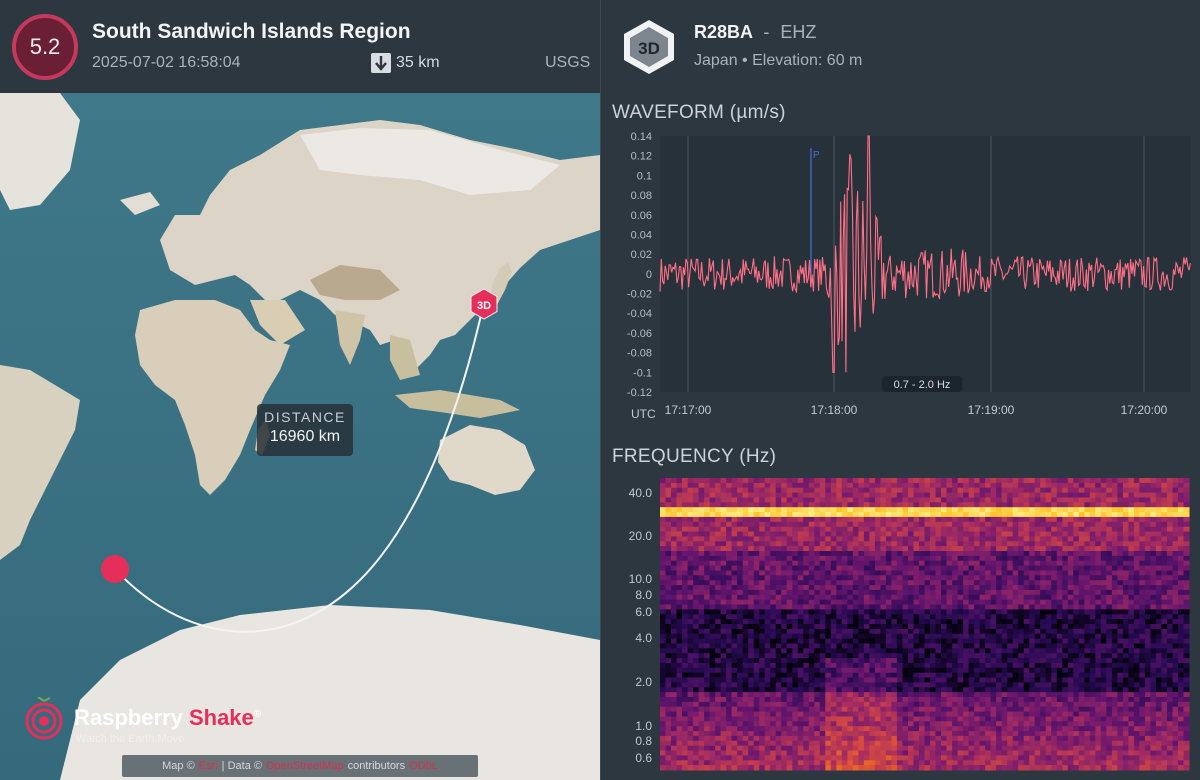 The height and width of the screenshot is (780, 1200). Describe the element at coordinates (639, 314) in the screenshot. I see `waveform-y-tick-label: -0.04` at that location.